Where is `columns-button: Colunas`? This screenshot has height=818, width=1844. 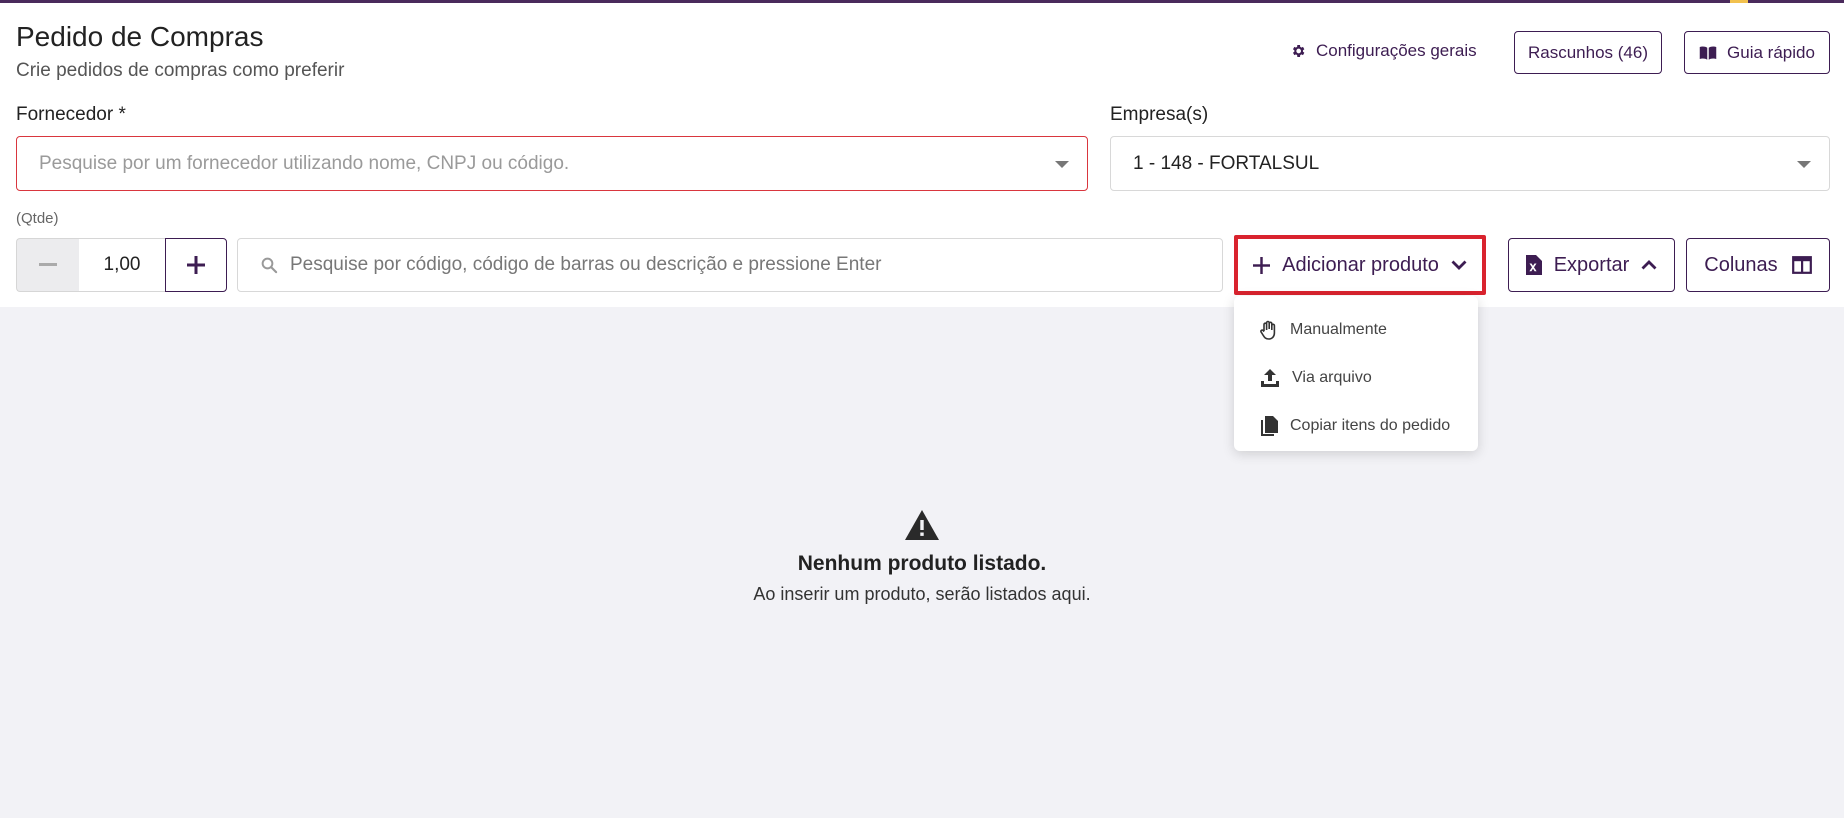
columns-button: Colunas is located at coordinates (1758, 265).